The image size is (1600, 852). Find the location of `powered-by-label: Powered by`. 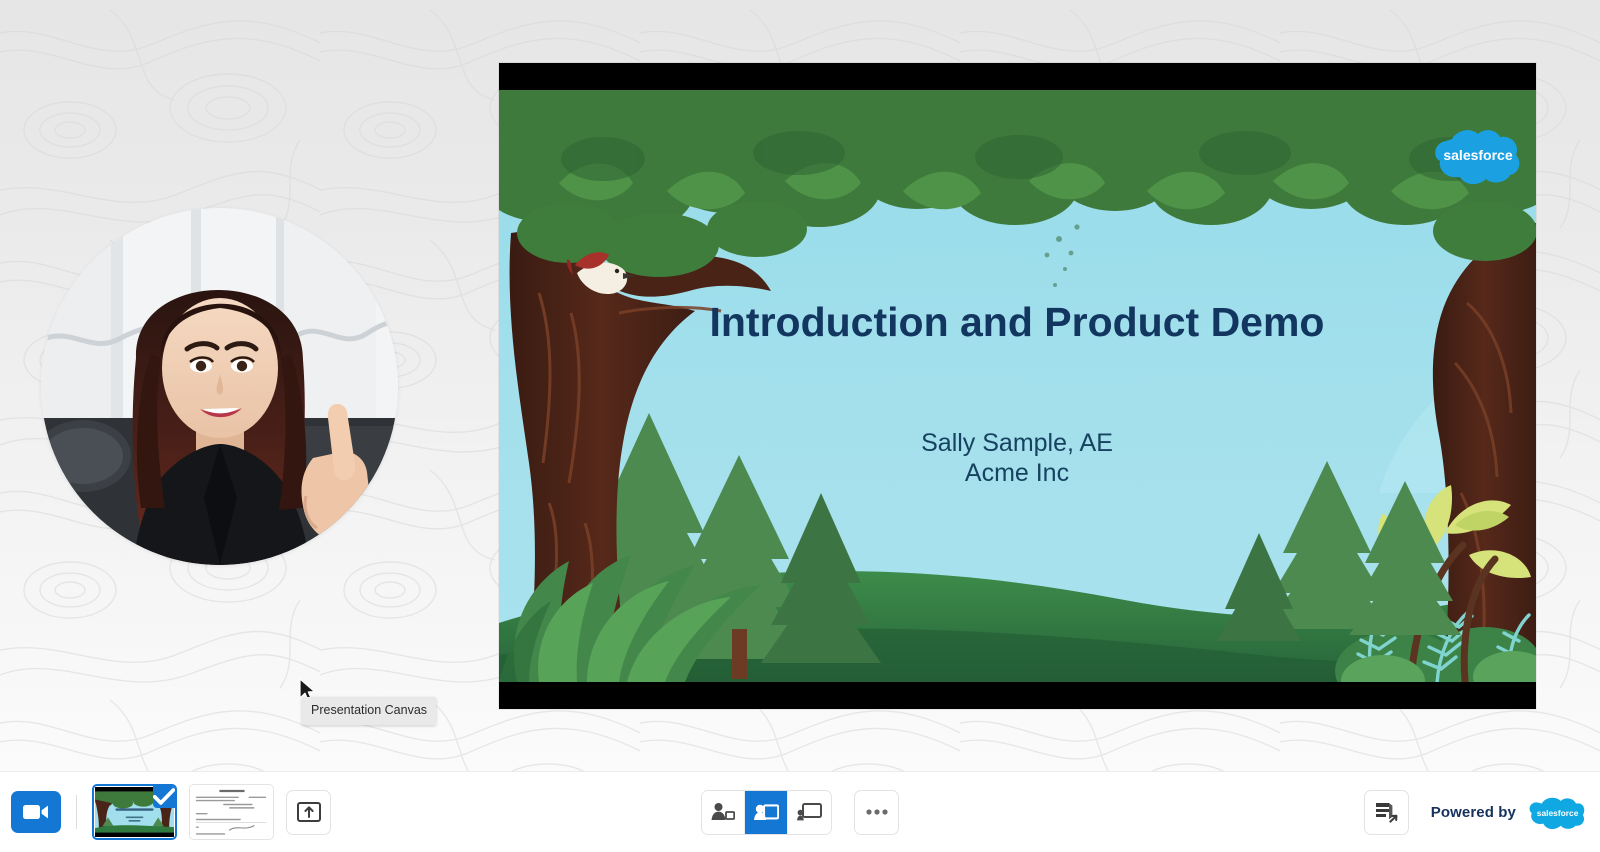

powered-by-label: Powered by is located at coordinates (1473, 812).